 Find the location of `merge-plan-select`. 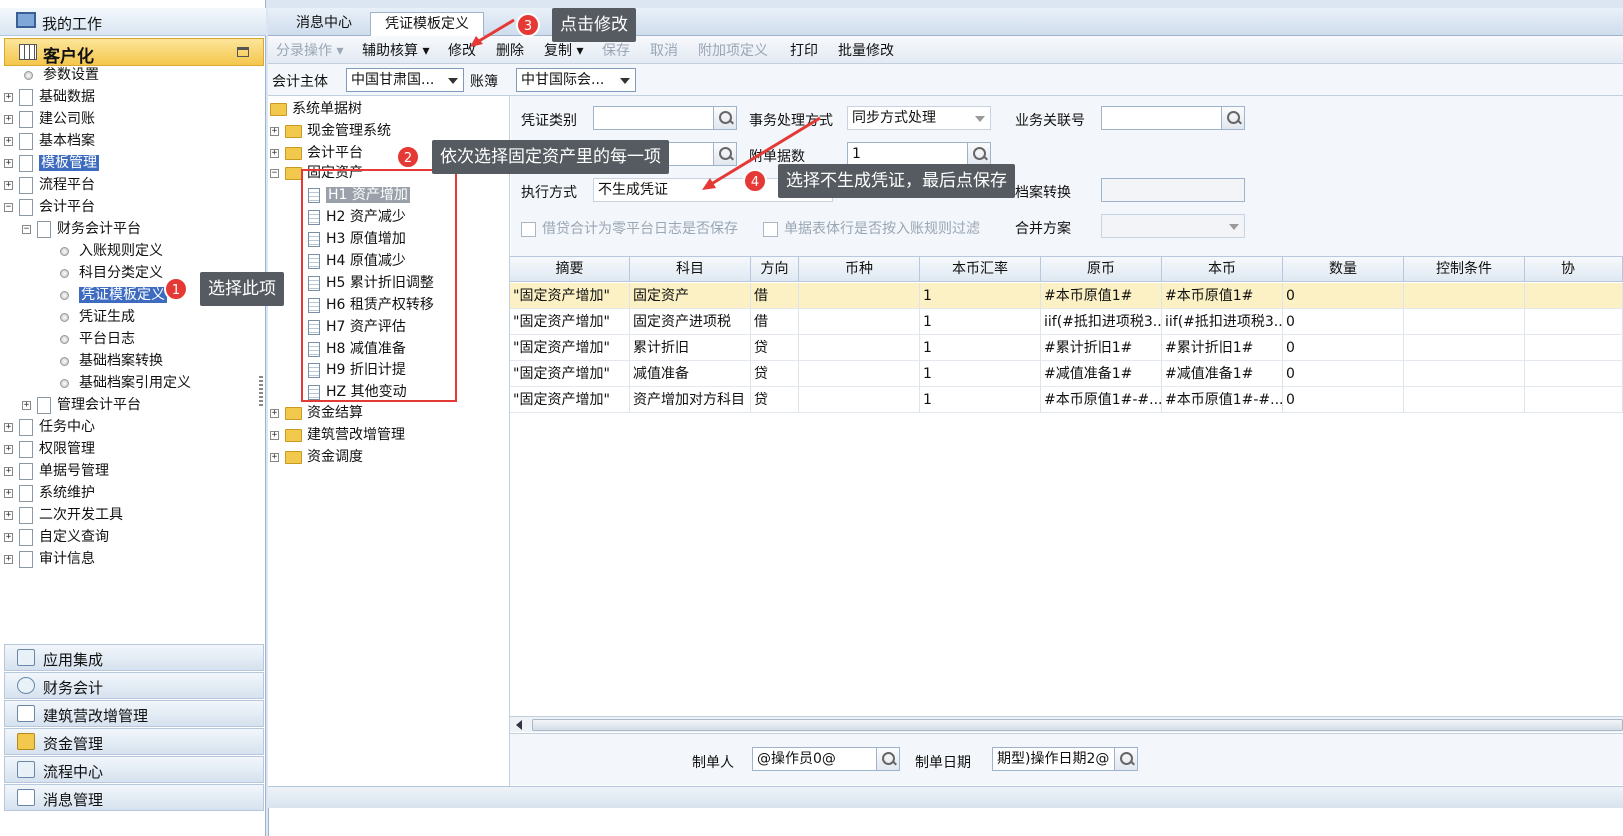

merge-plan-select is located at coordinates (1173, 226).